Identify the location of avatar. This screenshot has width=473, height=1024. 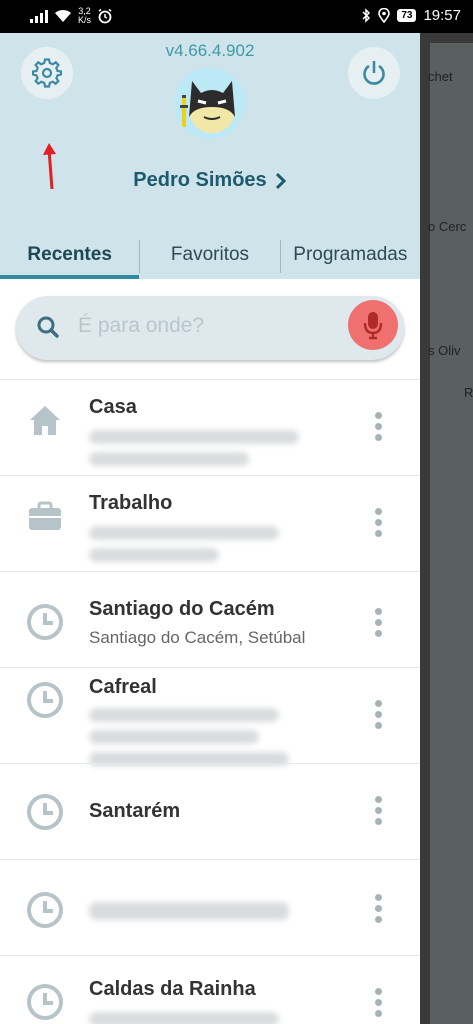
(210, 103).